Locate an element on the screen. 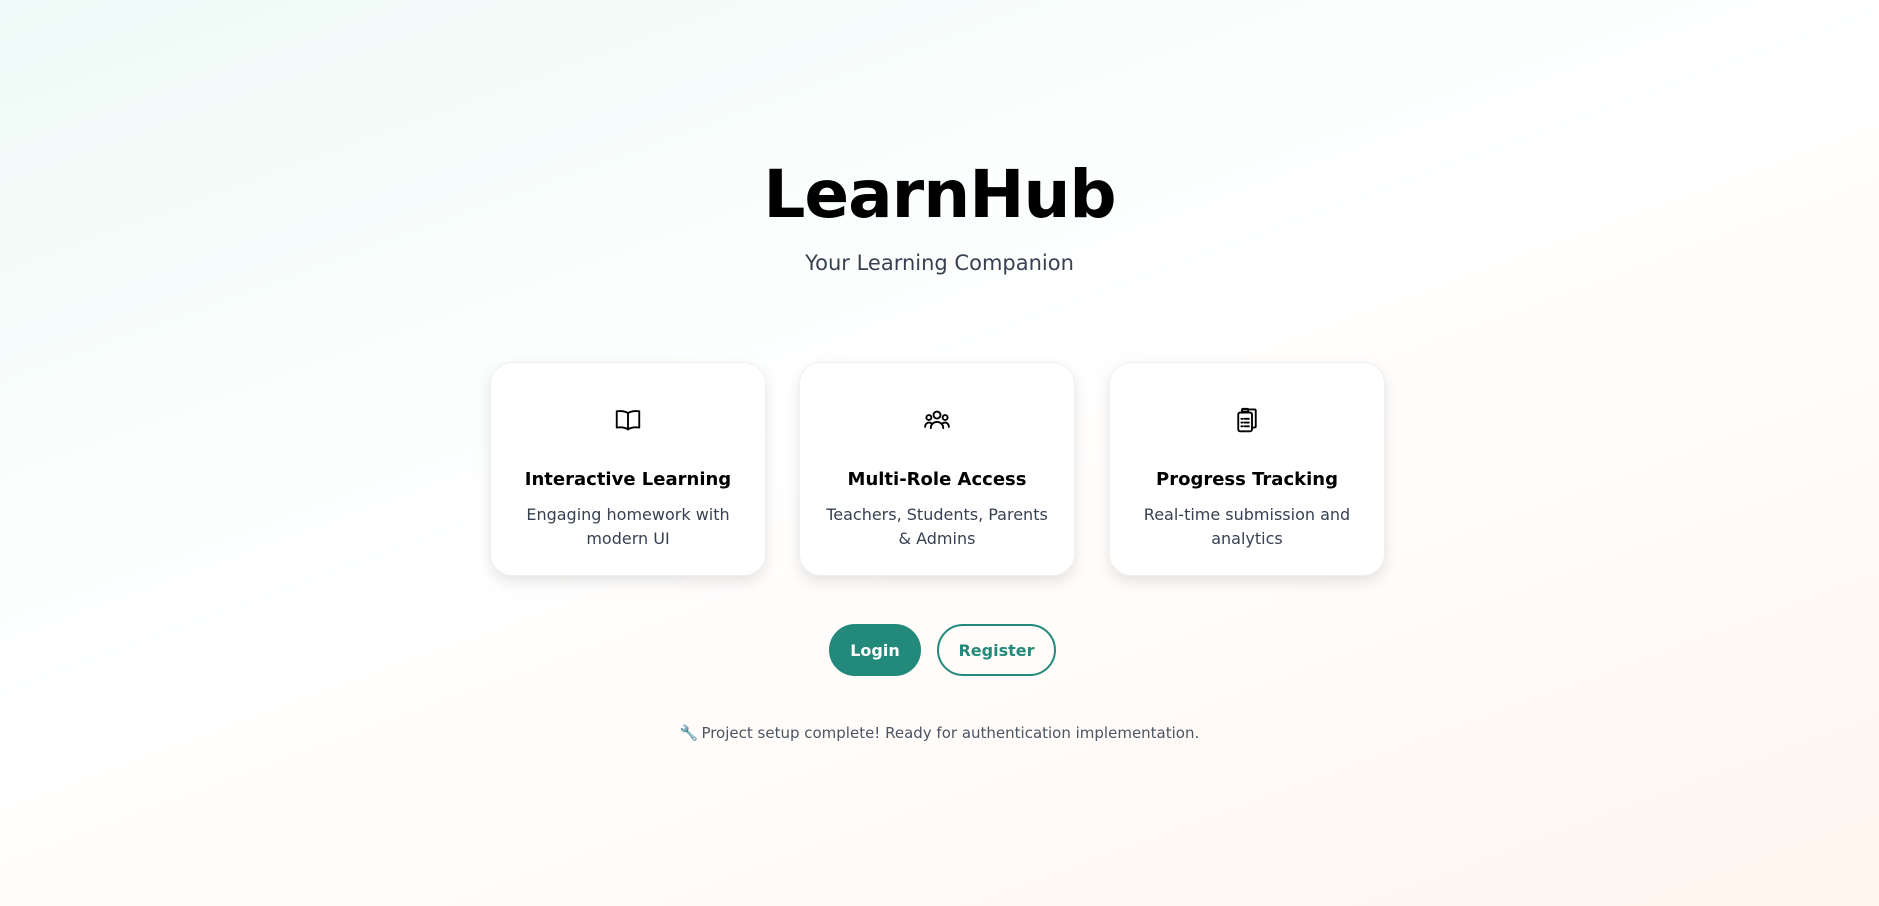 Image resolution: width=1879 pixels, height=906 pixels. feature-description: Real-time submission and analytics is located at coordinates (1247, 526).